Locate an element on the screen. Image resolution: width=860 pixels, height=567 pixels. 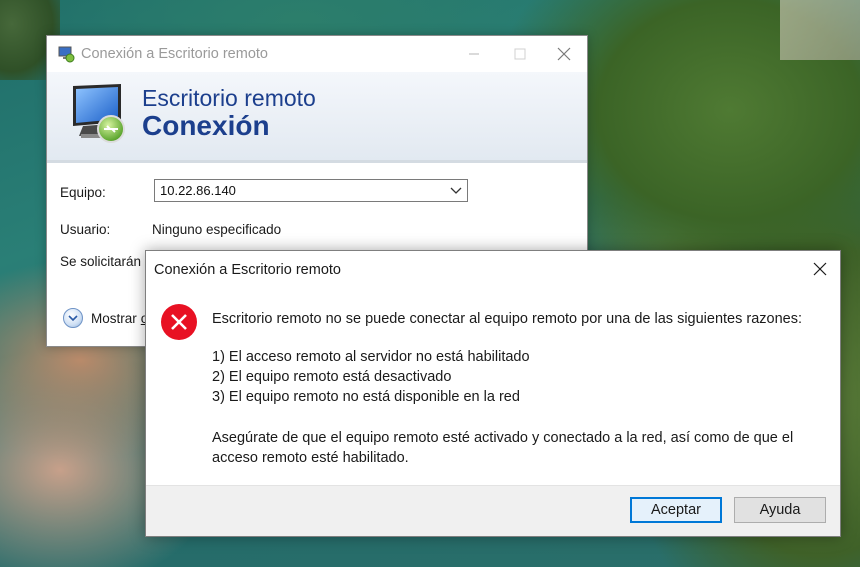
usuario-label: Usuario: is located at coordinates (85, 229).